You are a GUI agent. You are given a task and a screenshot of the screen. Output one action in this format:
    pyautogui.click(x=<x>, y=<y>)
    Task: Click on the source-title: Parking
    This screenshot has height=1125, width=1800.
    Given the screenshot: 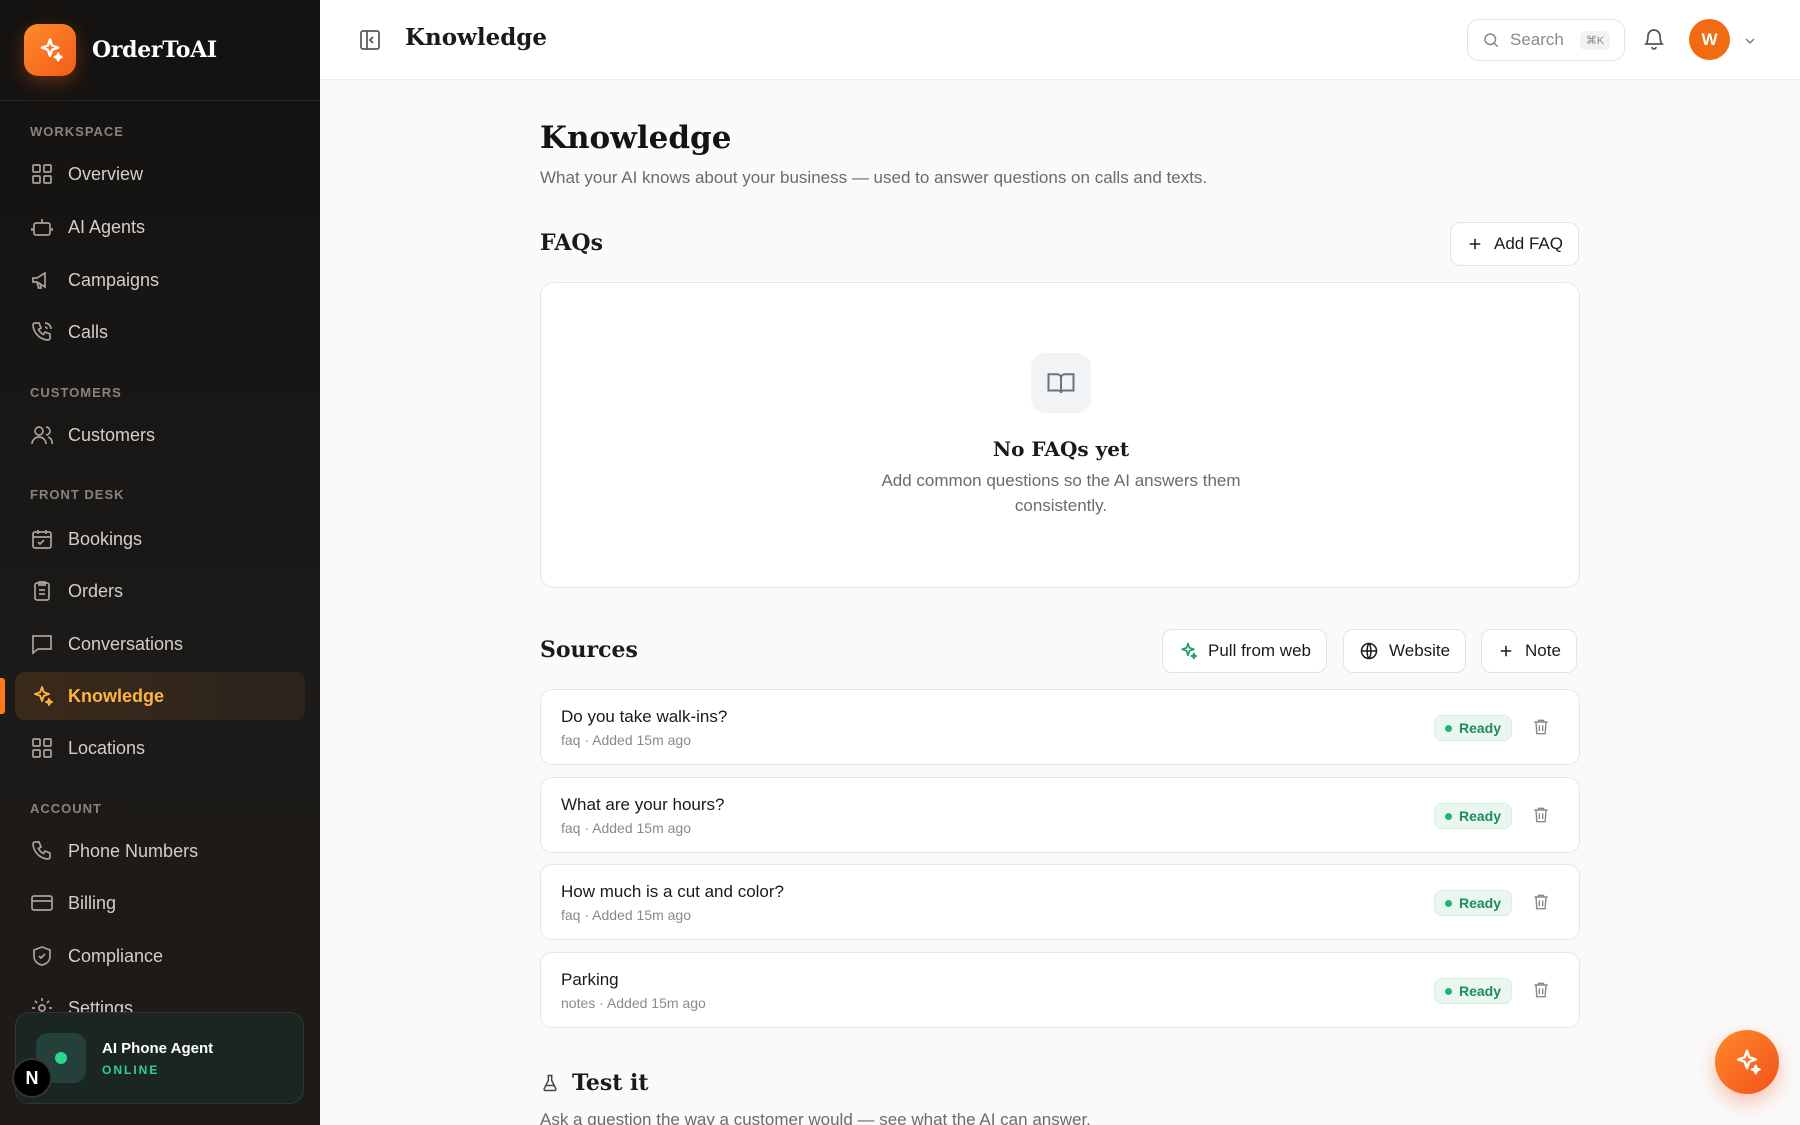 What is the action you would take?
    pyautogui.click(x=590, y=979)
    